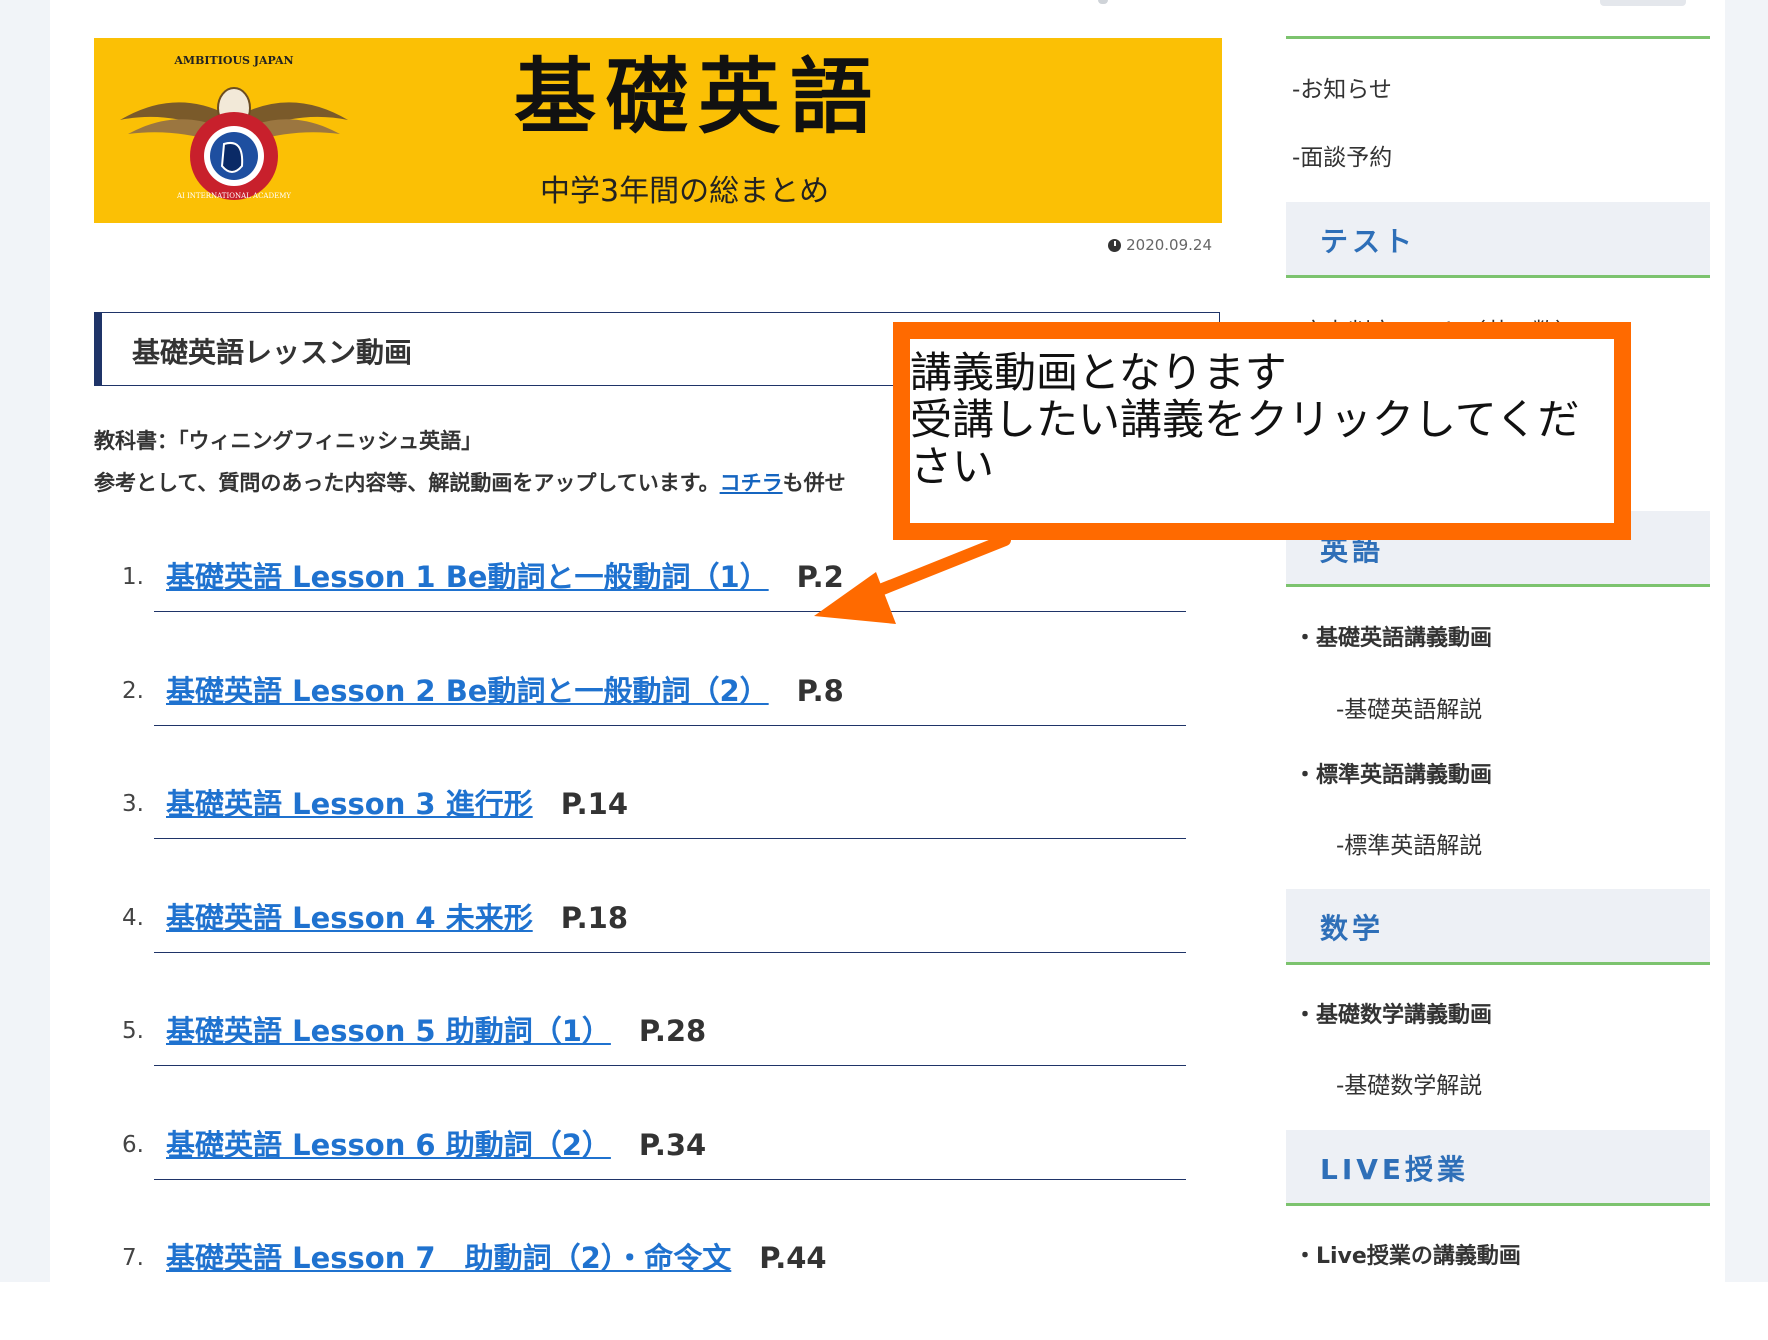 The height and width of the screenshot is (1340, 1768). What do you see at coordinates (1409, 1083) in the screenshot?
I see `sidebar-item-basic-math-explanation: -基礎数学解説` at bounding box center [1409, 1083].